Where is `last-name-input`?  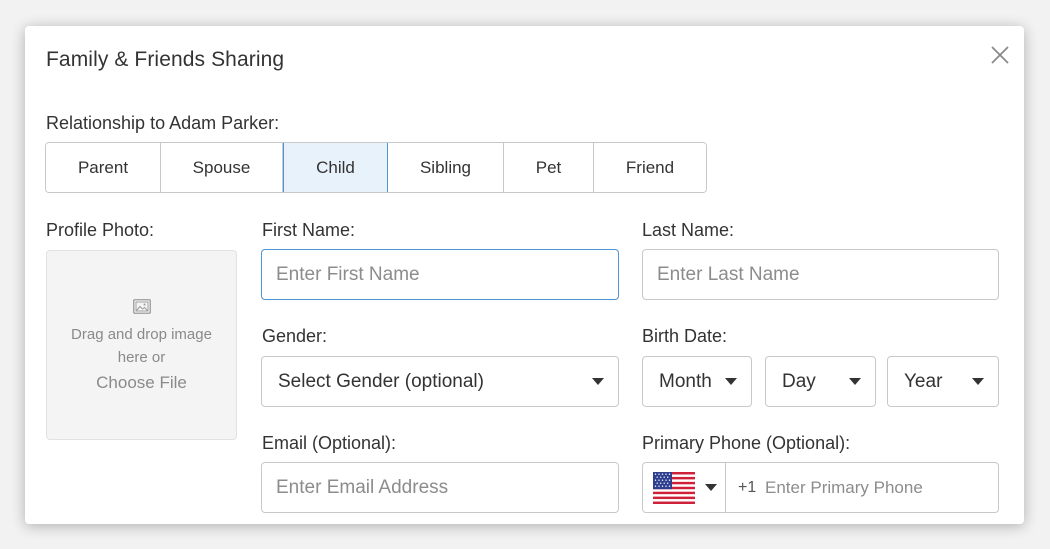 last-name-input is located at coordinates (820, 274).